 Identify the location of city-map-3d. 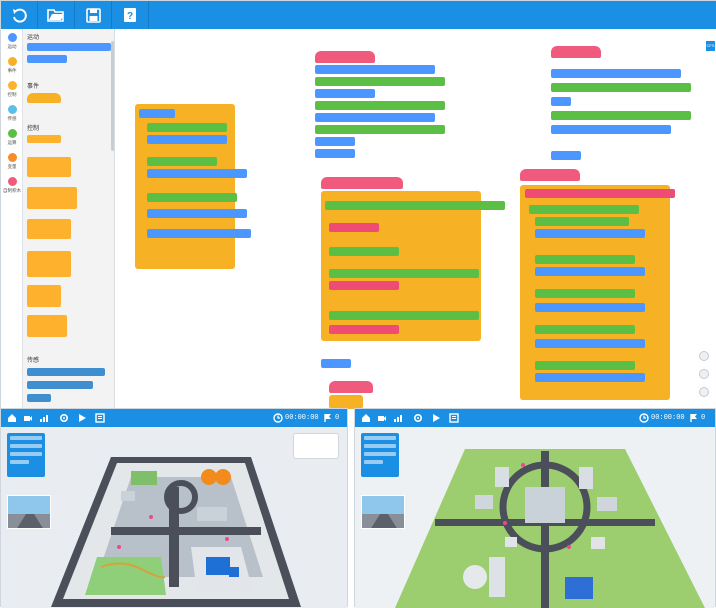
(535, 517).